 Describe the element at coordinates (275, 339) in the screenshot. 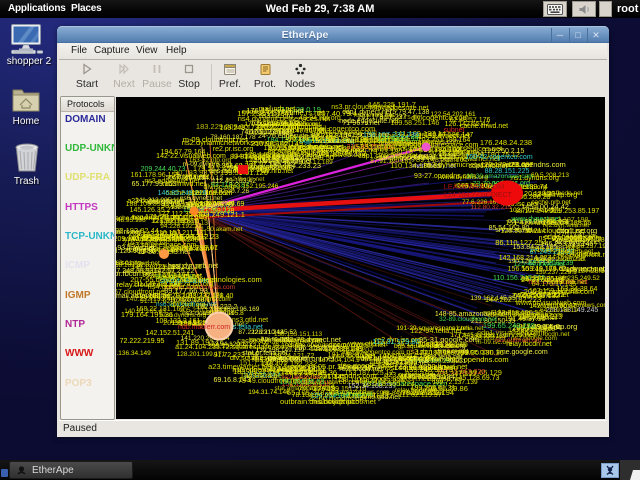

I see `svg-text: api.rs.net` at that location.